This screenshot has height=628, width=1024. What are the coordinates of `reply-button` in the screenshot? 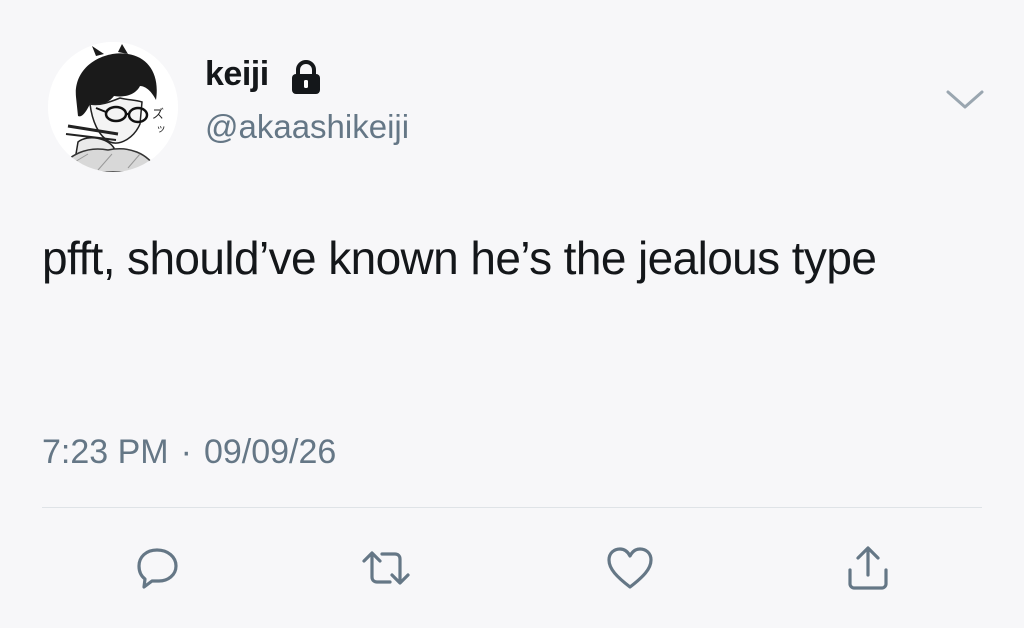 It's located at (158, 568).